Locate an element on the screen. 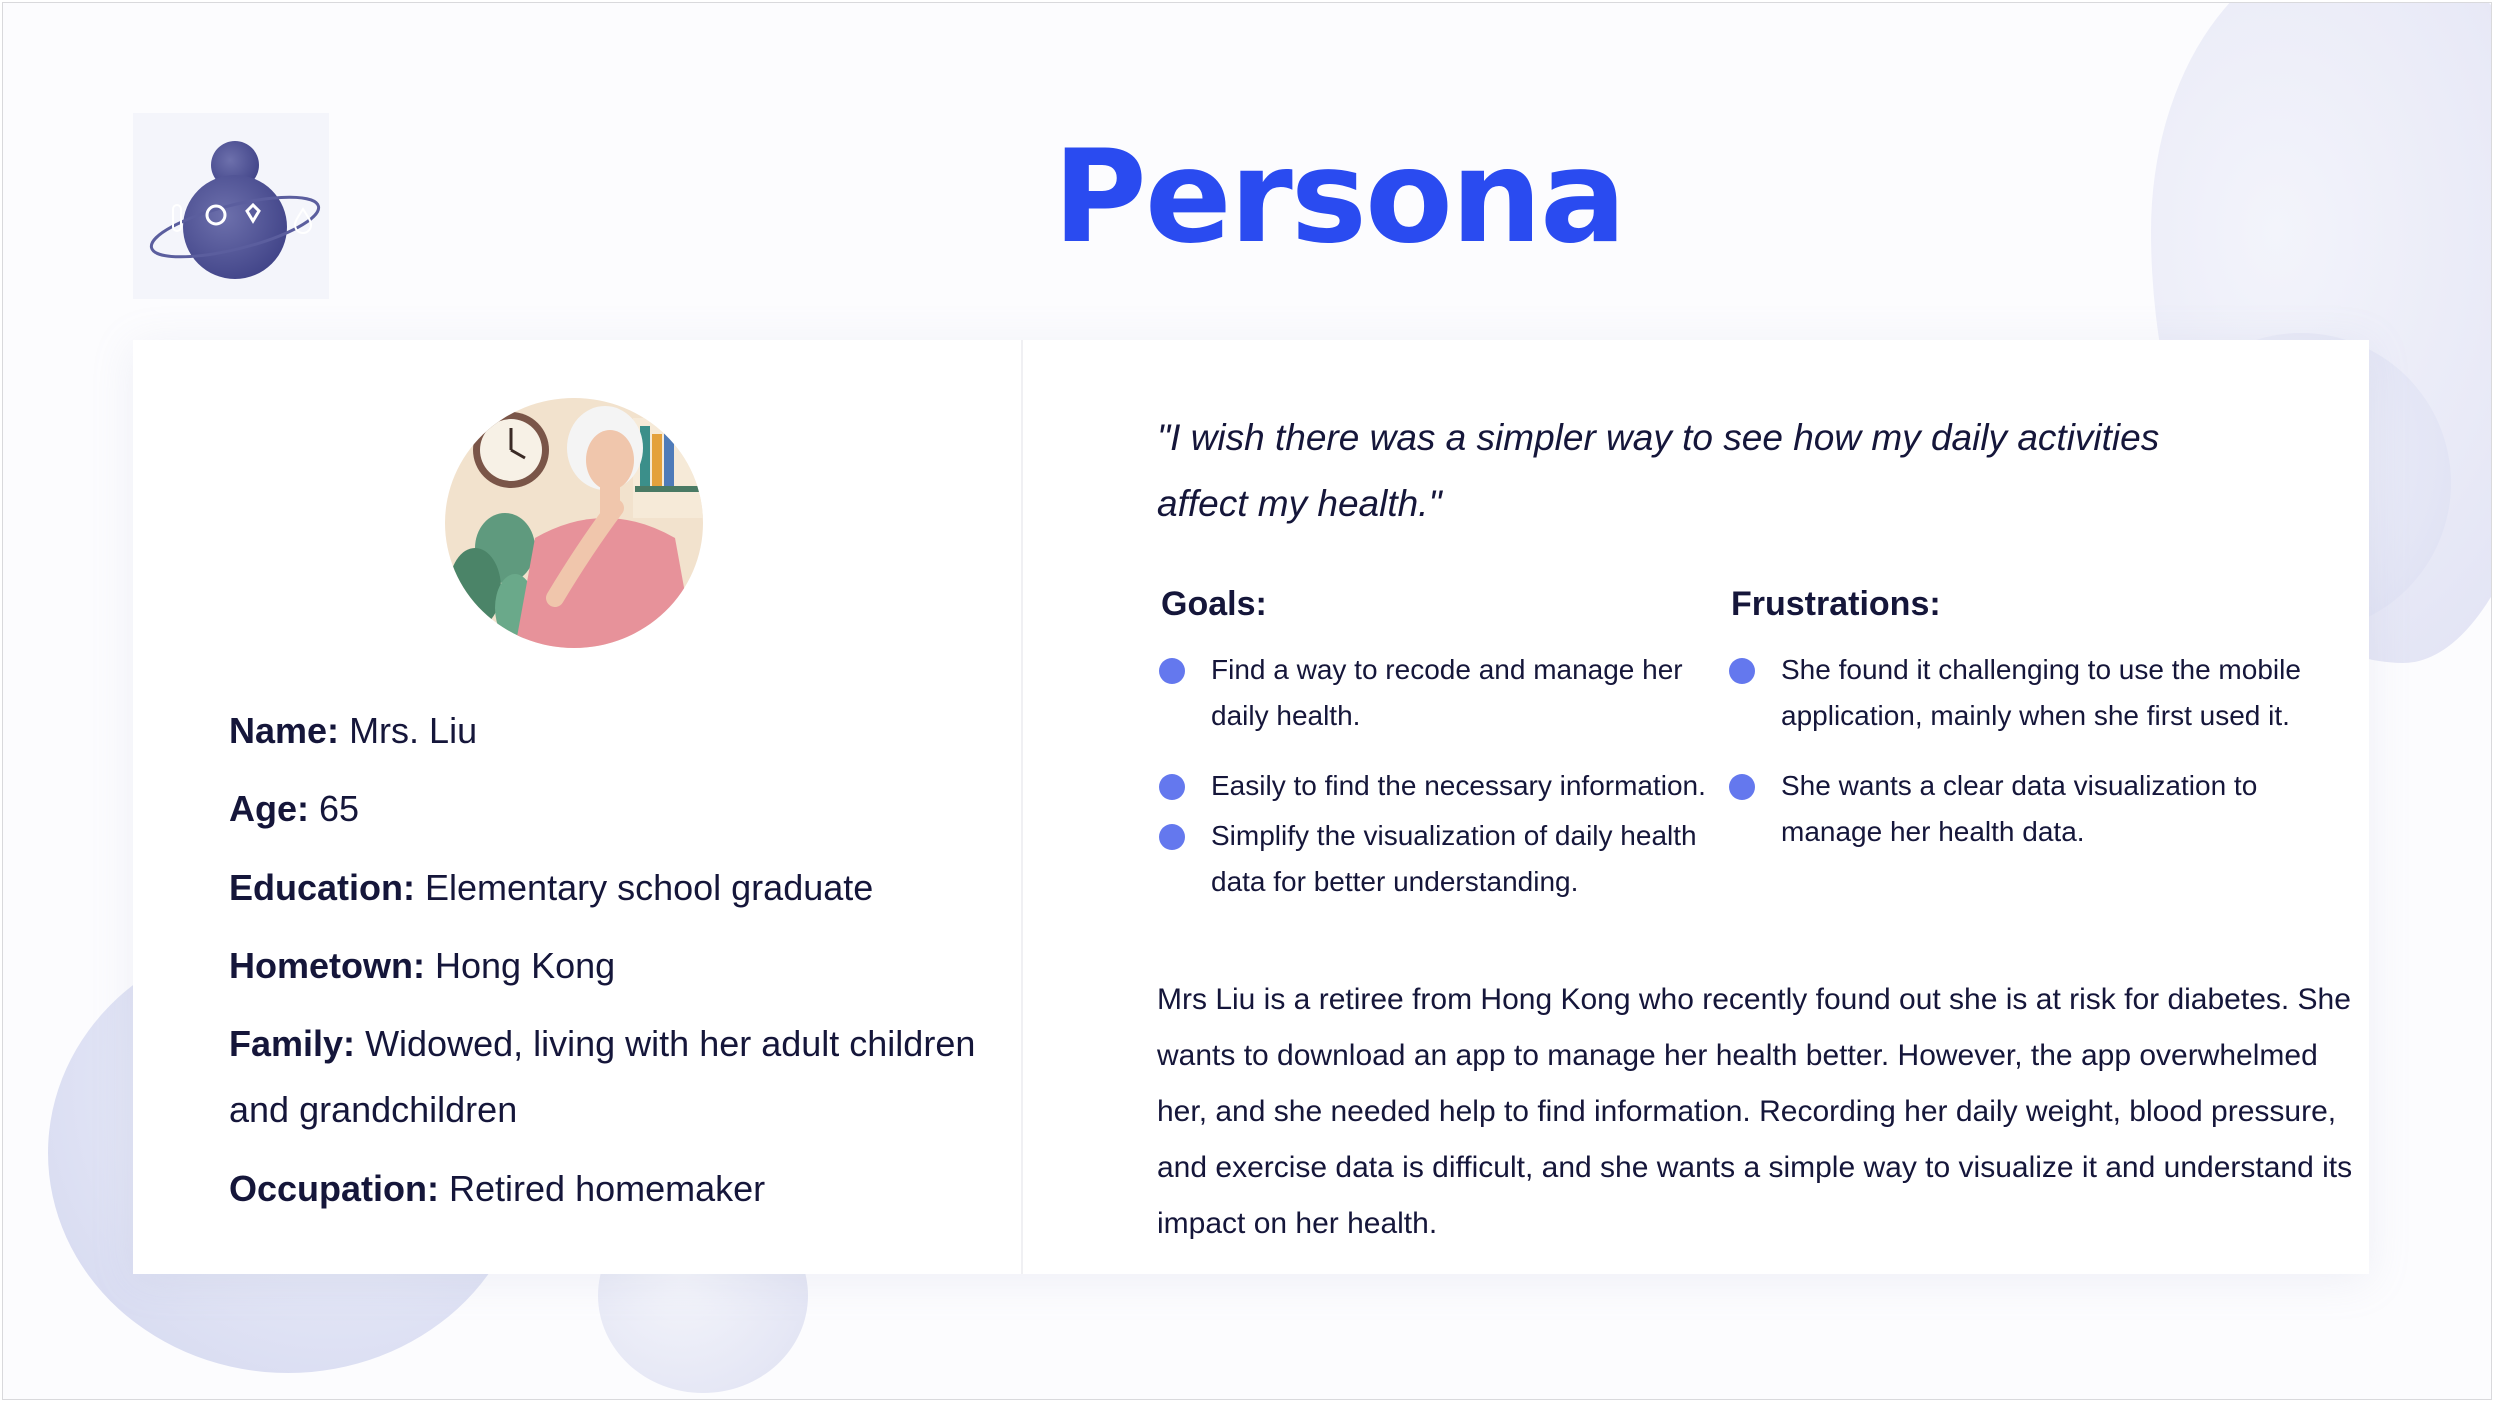 The image size is (2496, 1404). education-value: Elementary school graduate is located at coordinates (649, 887).